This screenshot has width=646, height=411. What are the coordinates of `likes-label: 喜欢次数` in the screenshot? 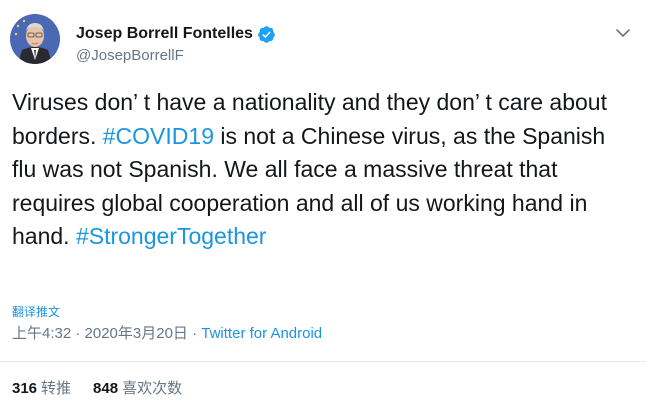 It's located at (152, 388).